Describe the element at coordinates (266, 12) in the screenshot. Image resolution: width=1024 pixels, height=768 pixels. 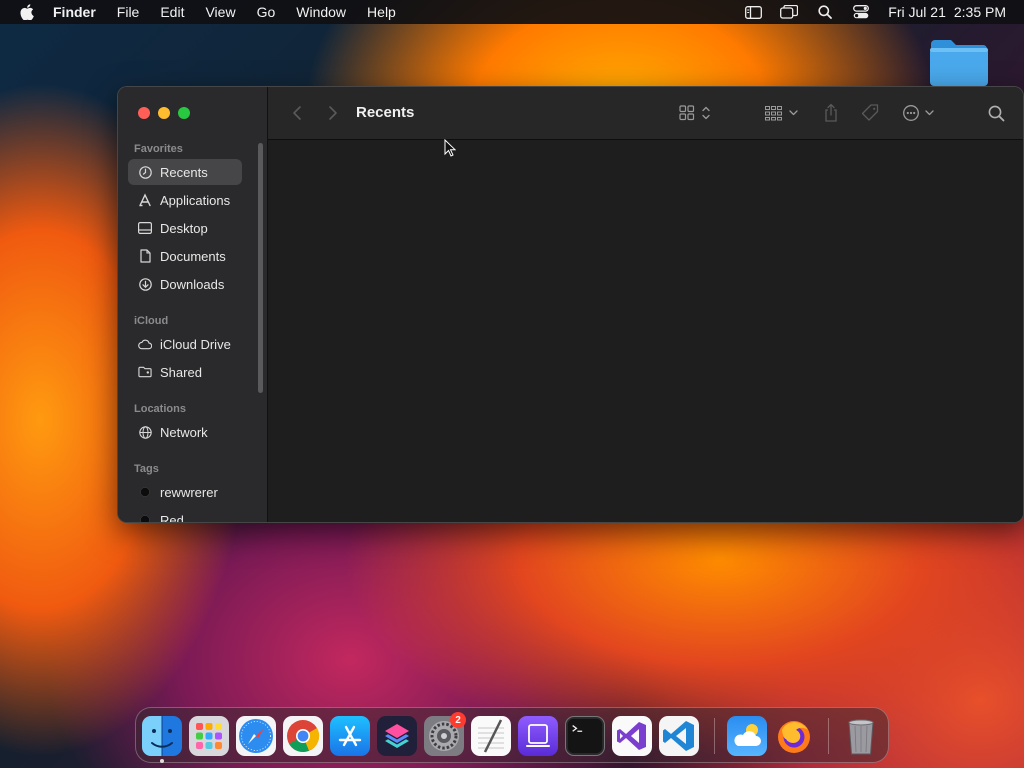
I see `menu-go: Go` at that location.